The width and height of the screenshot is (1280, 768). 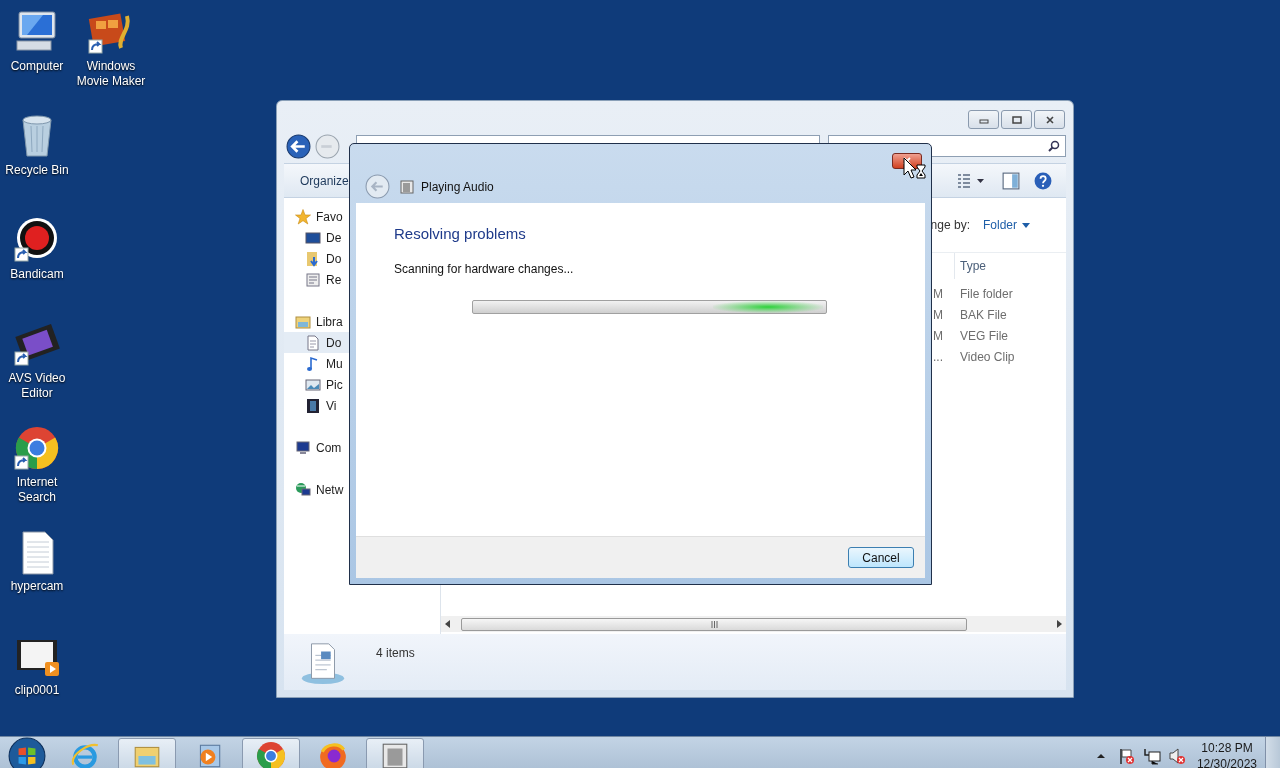 I want to click on table-cell-text: BAK File, so click(x=983, y=314).